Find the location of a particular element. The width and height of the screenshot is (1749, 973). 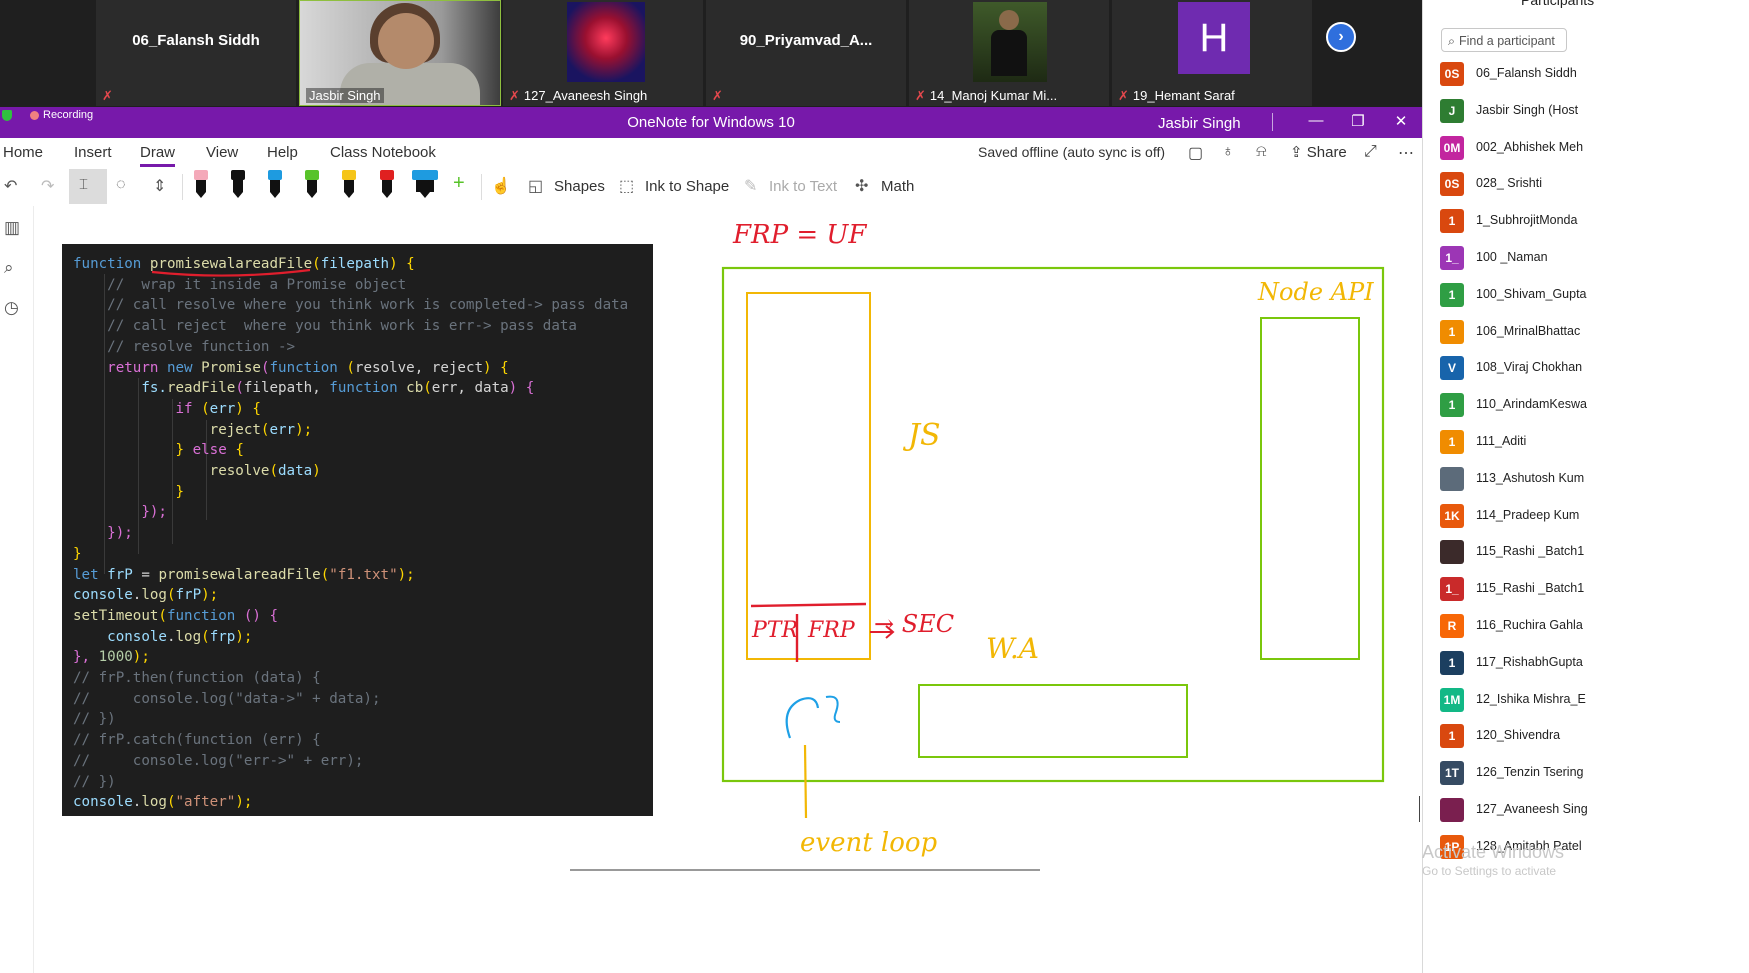

avatar: J is located at coordinates (1452, 110).